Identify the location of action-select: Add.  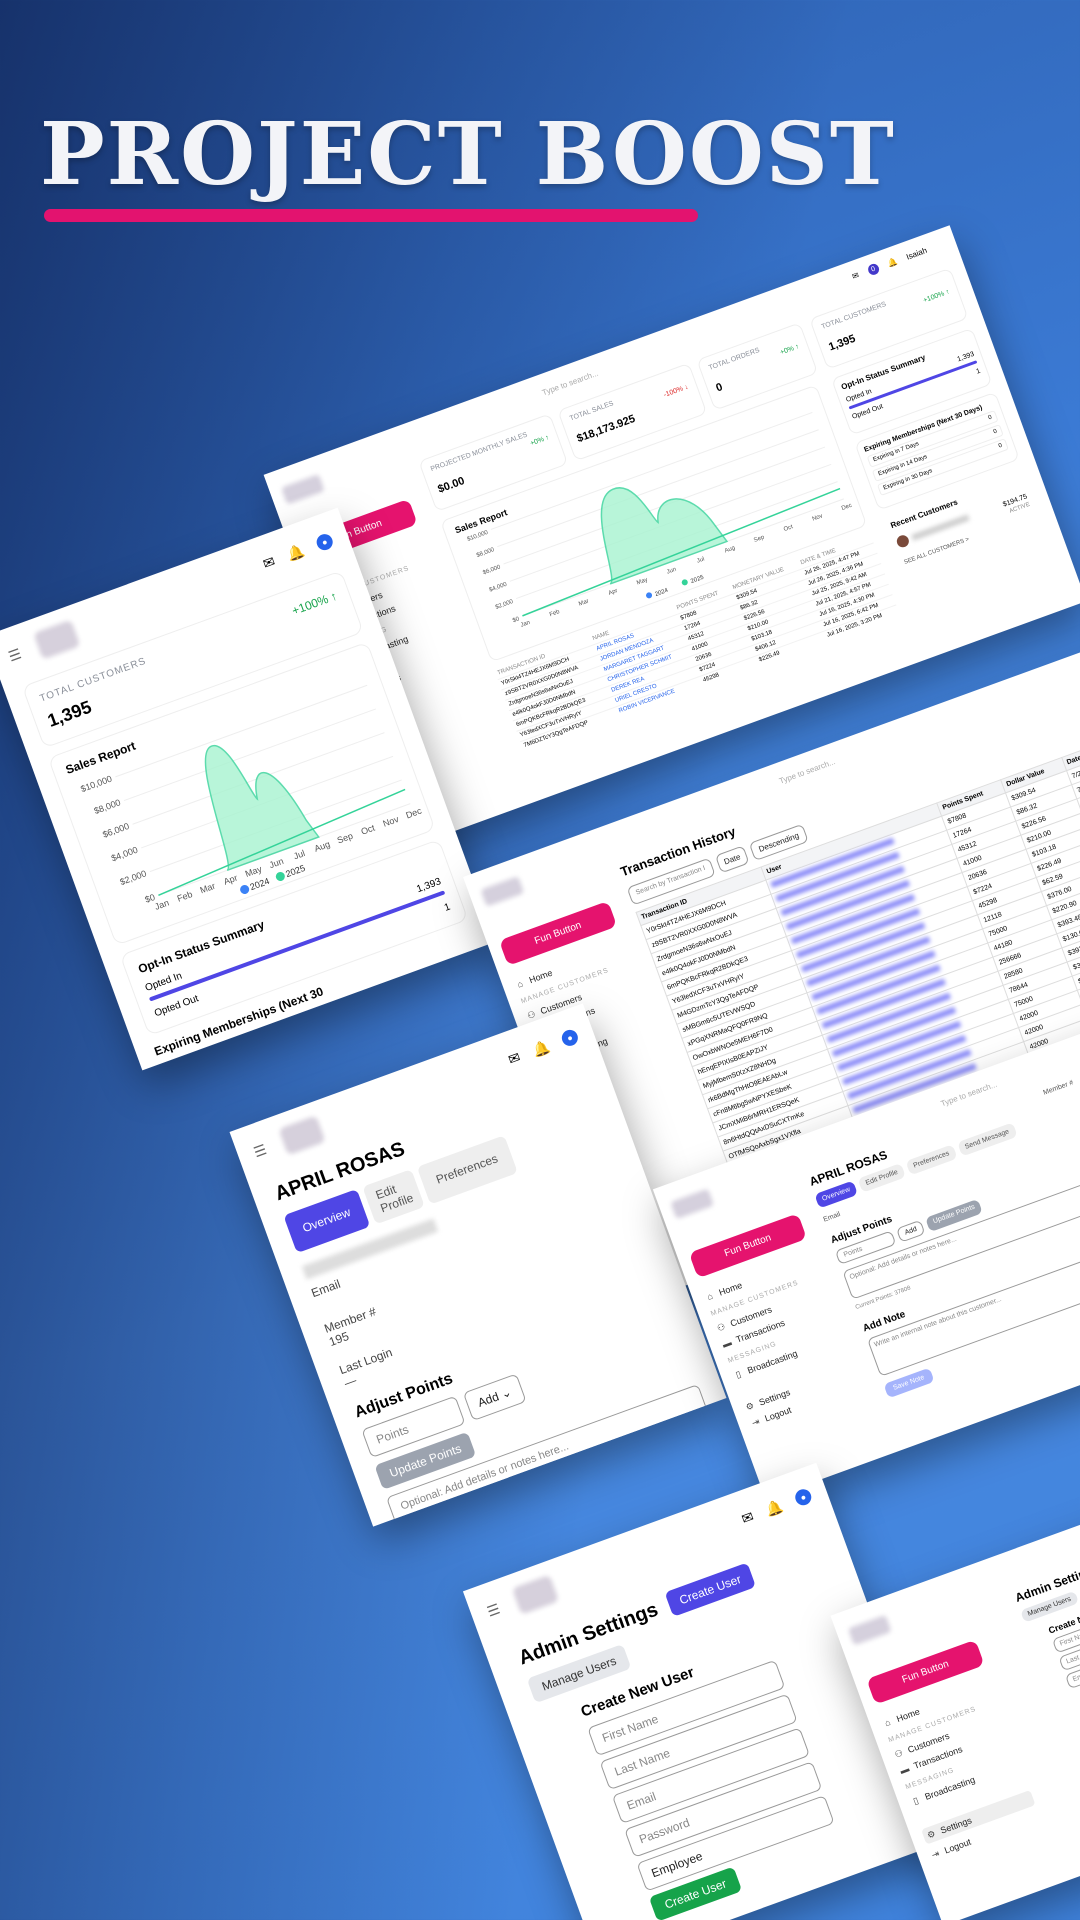
(910, 1231).